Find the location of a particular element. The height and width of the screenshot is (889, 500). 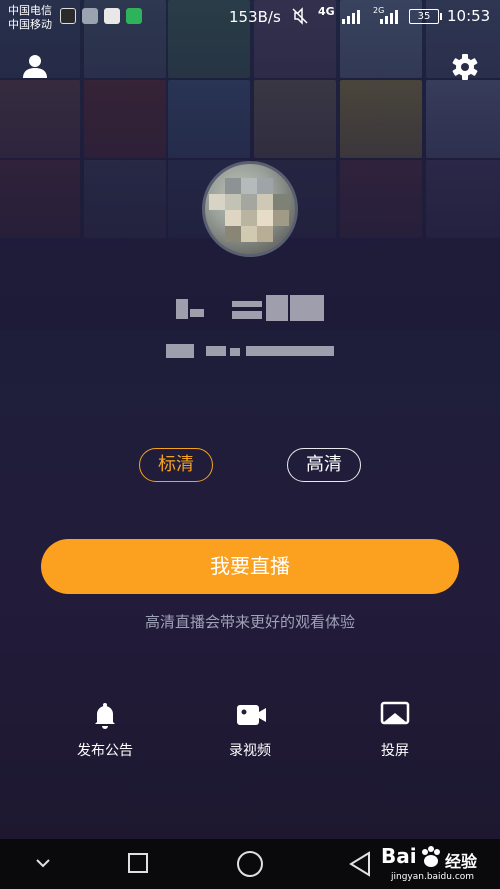

mute-icon is located at coordinates (300, 18).